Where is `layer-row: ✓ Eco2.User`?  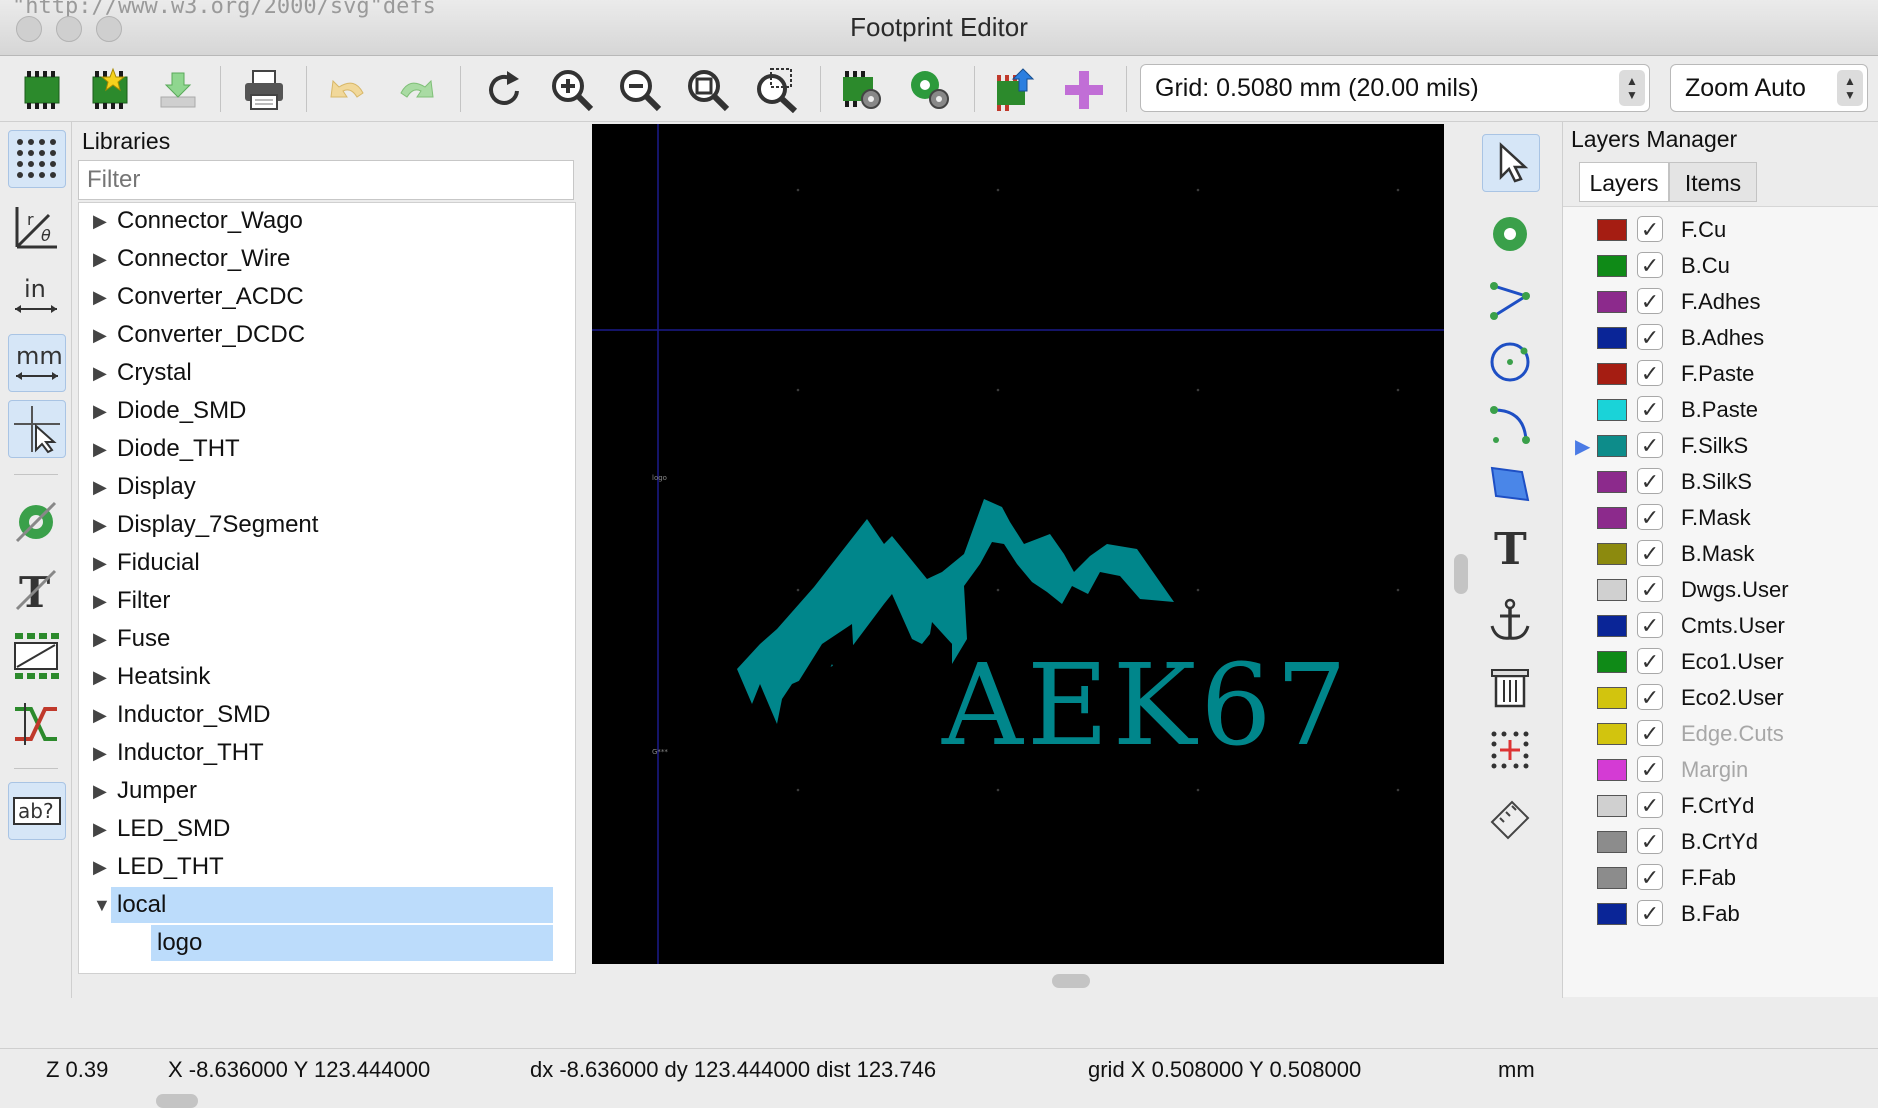 layer-row: ✓ Eco2.User is located at coordinates (1713, 699).